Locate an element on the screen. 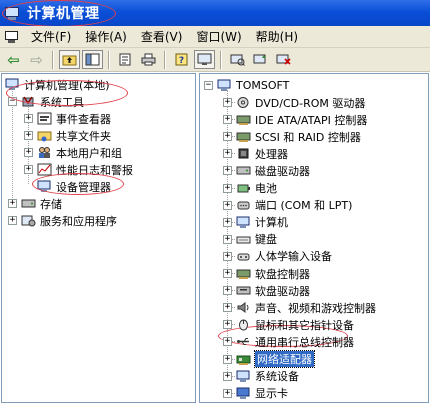  tree-node-hid: + 人体学输入设备 is located at coordinates (277, 256).